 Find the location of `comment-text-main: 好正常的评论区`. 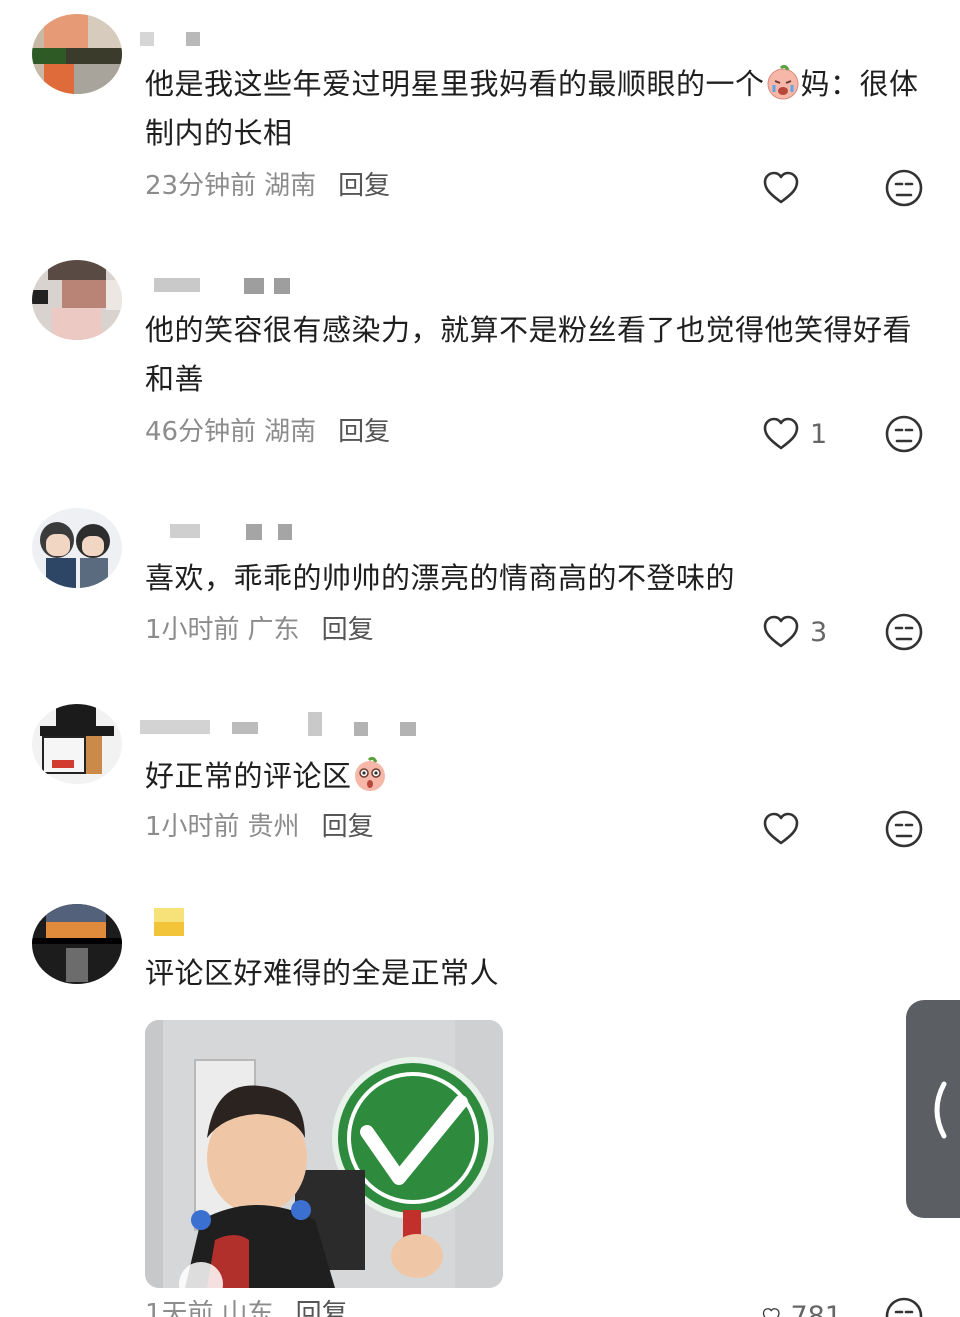

comment-text-main: 好正常的评论区 is located at coordinates (248, 776).